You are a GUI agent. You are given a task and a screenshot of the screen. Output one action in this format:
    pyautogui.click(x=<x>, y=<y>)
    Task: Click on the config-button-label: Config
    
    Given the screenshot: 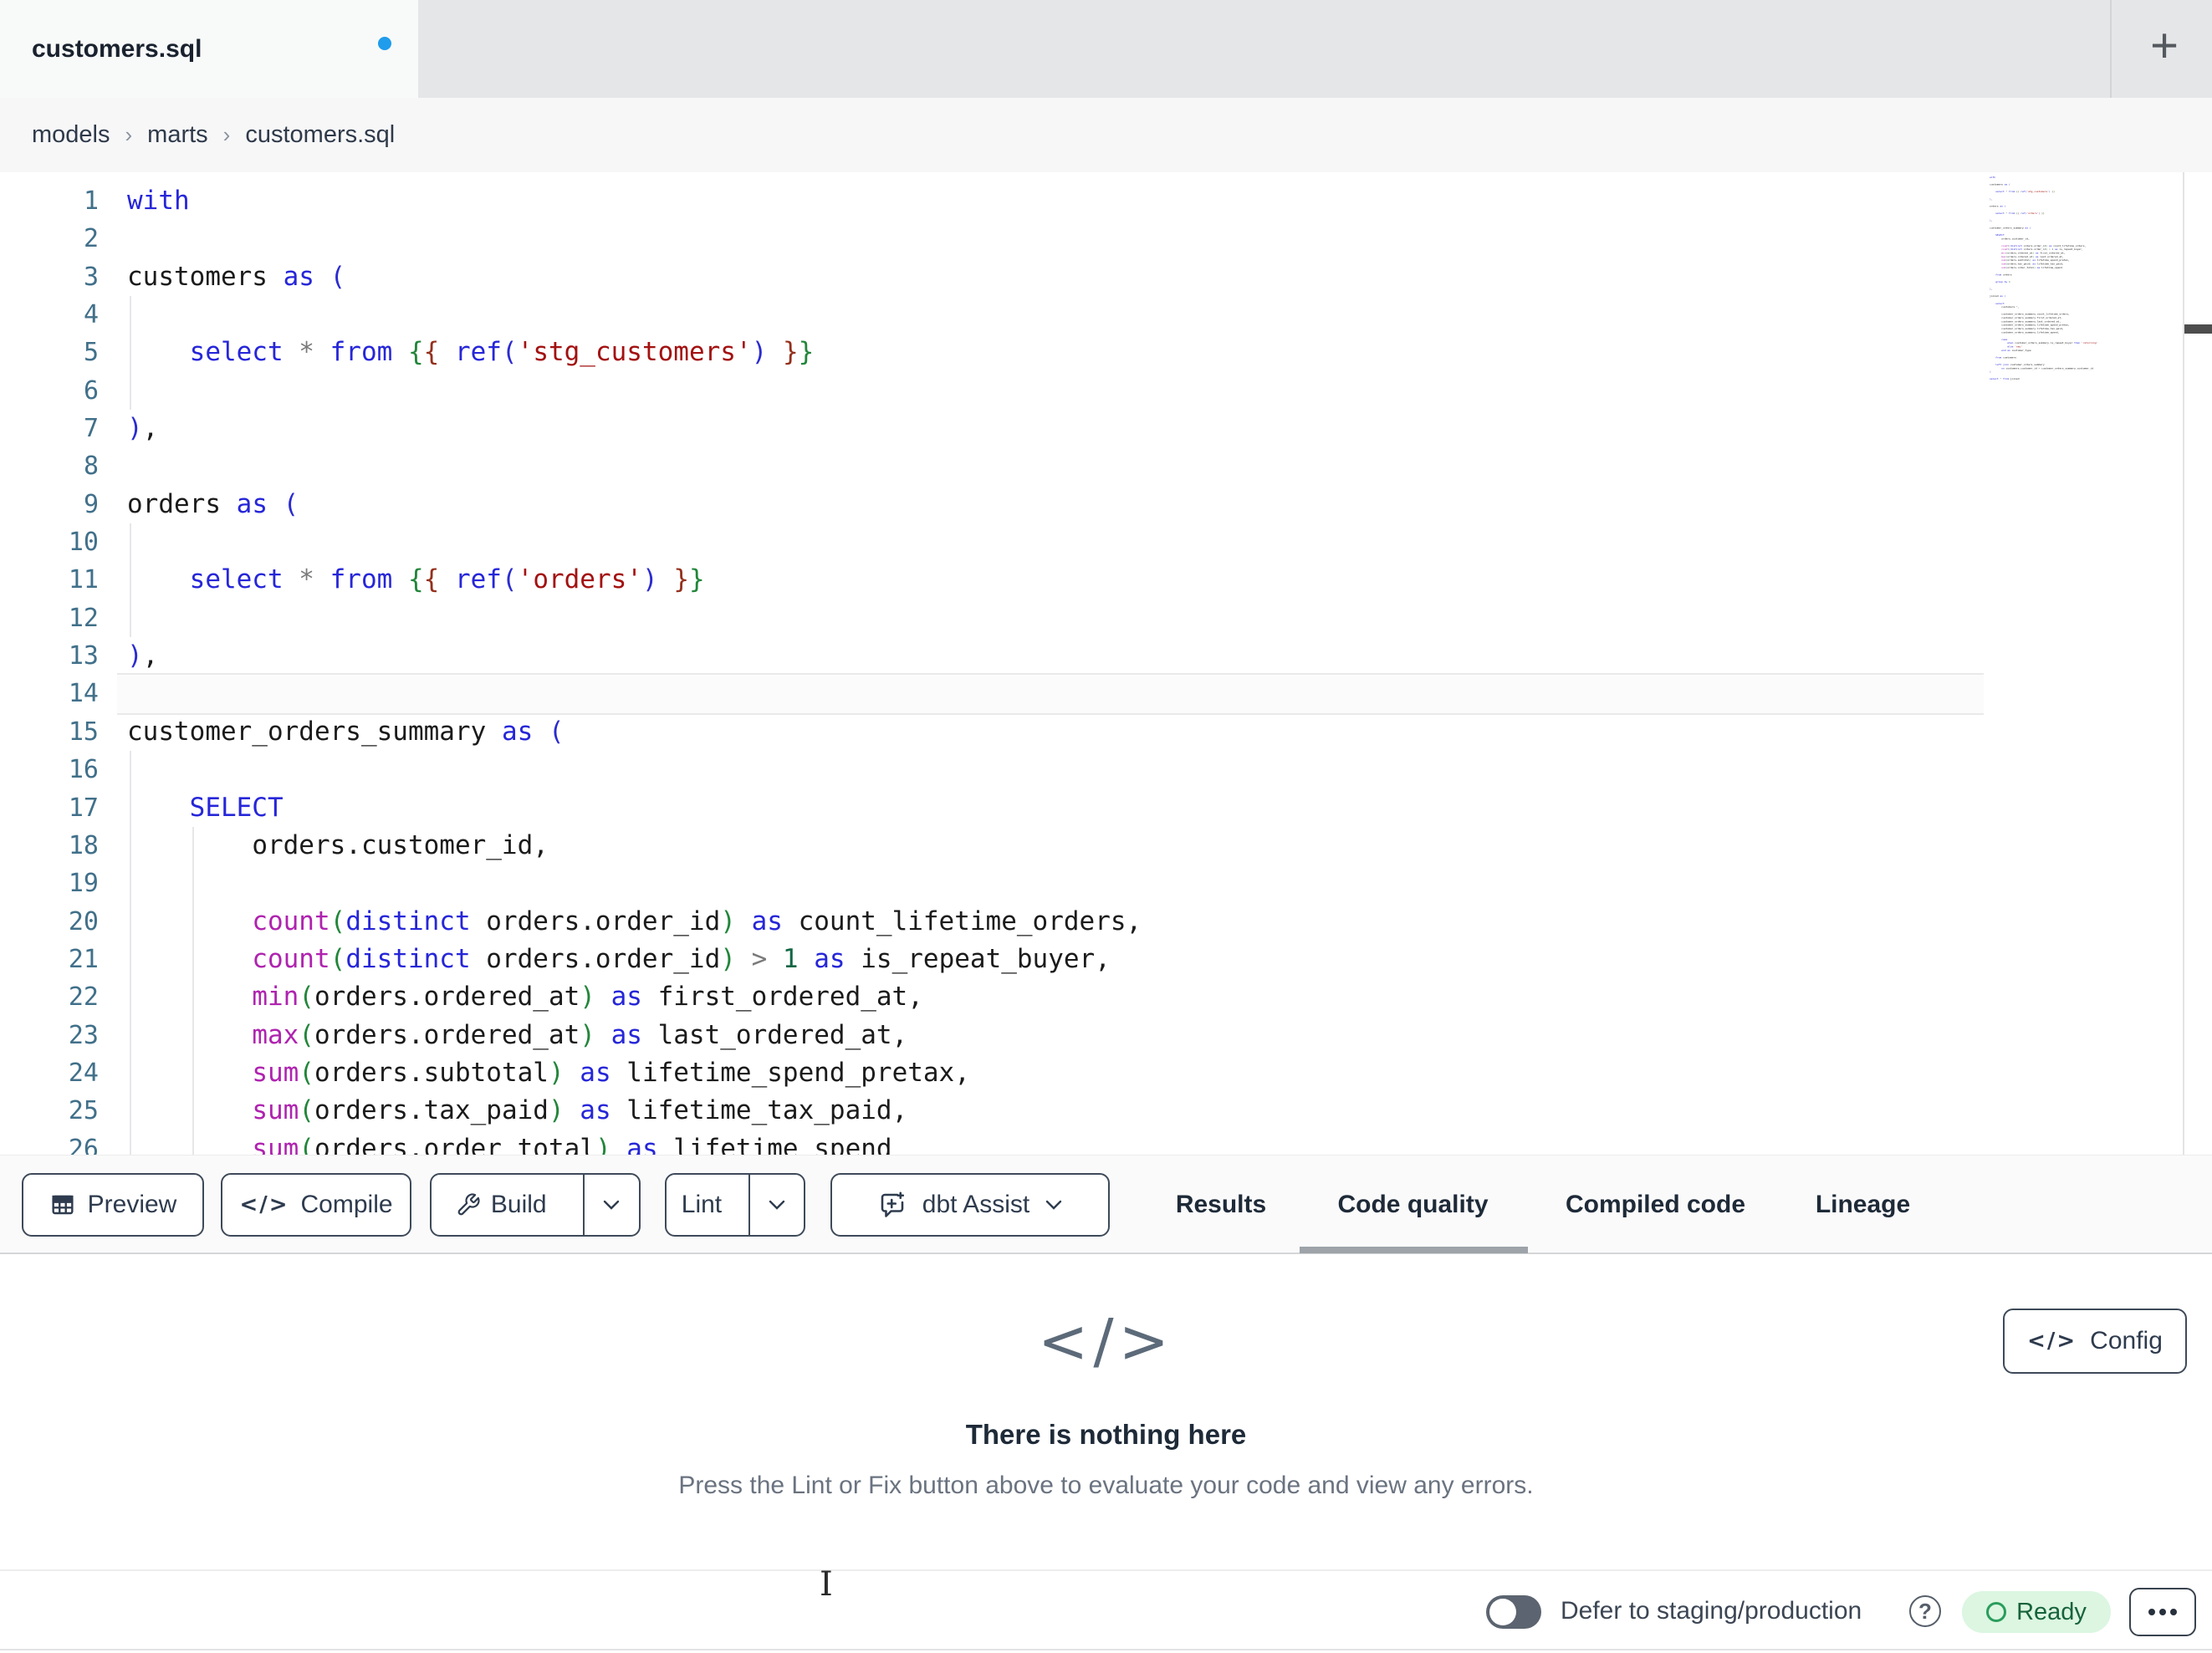 What is the action you would take?
    pyautogui.click(x=2126, y=1341)
    